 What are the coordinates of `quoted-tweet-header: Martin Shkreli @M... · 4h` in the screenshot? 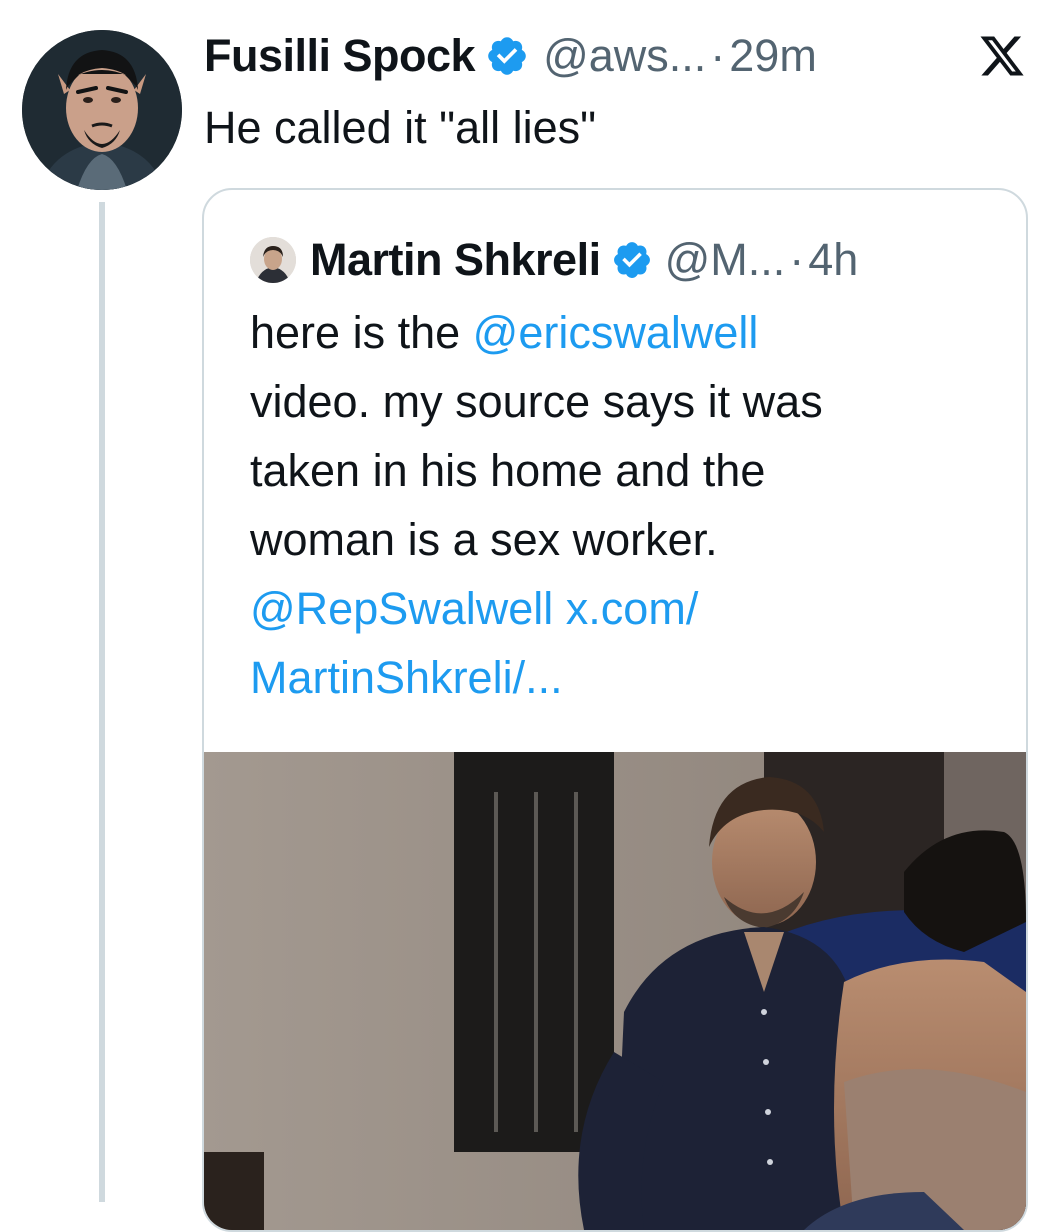 It's located at (554, 260).